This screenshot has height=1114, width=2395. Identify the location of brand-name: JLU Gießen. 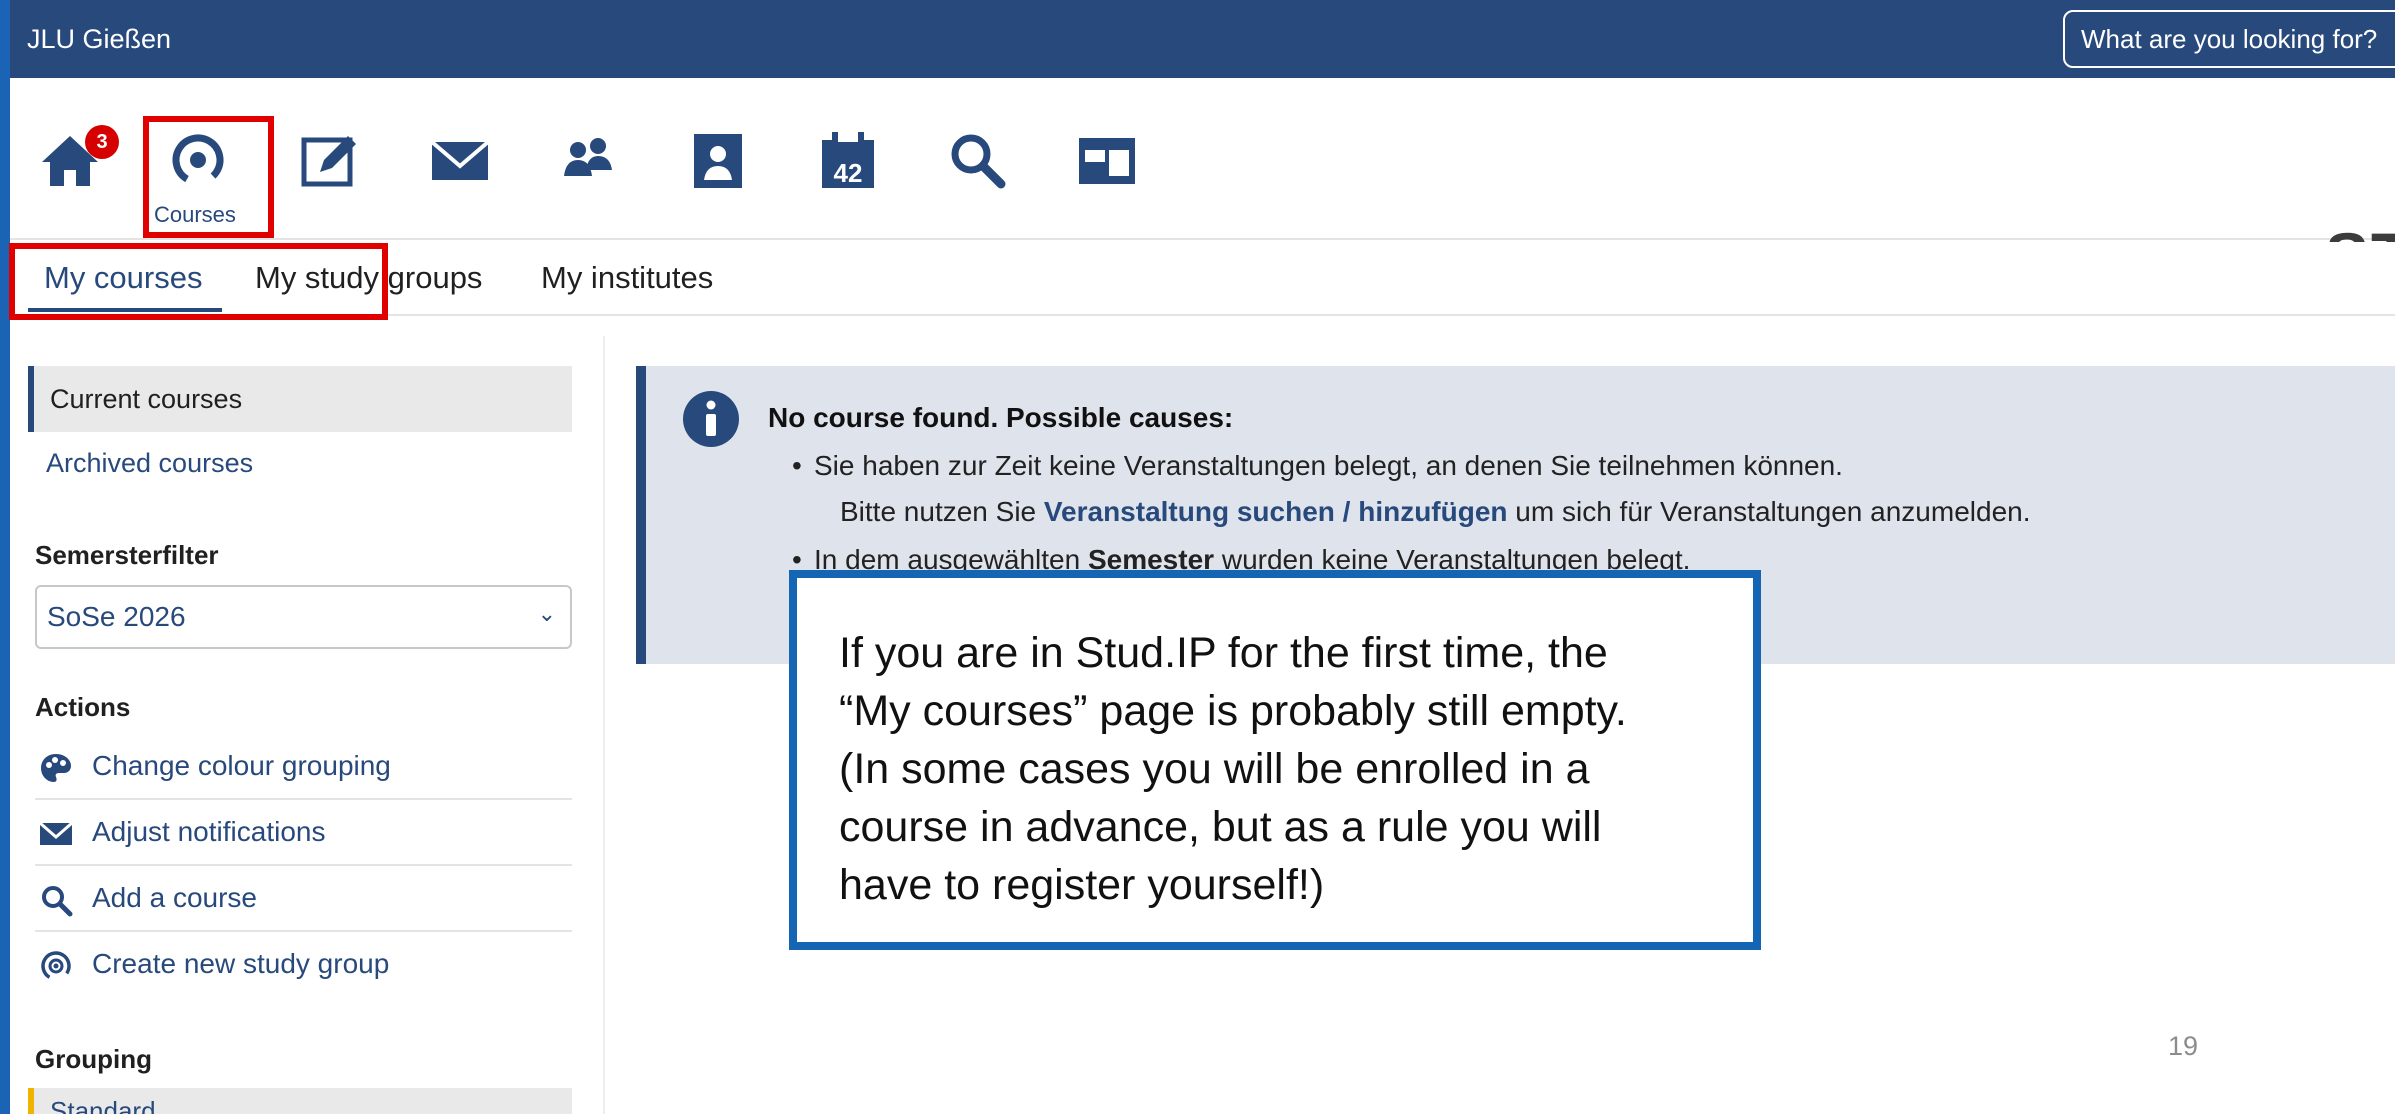
(99, 39).